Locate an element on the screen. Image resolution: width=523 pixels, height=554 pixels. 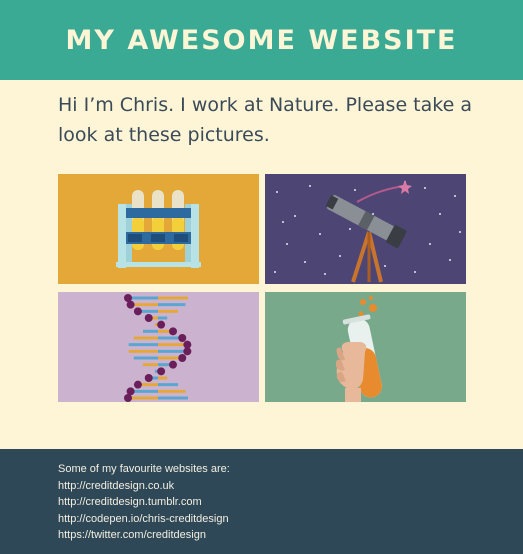
gallery-tile-experiment is located at coordinates (365, 347).